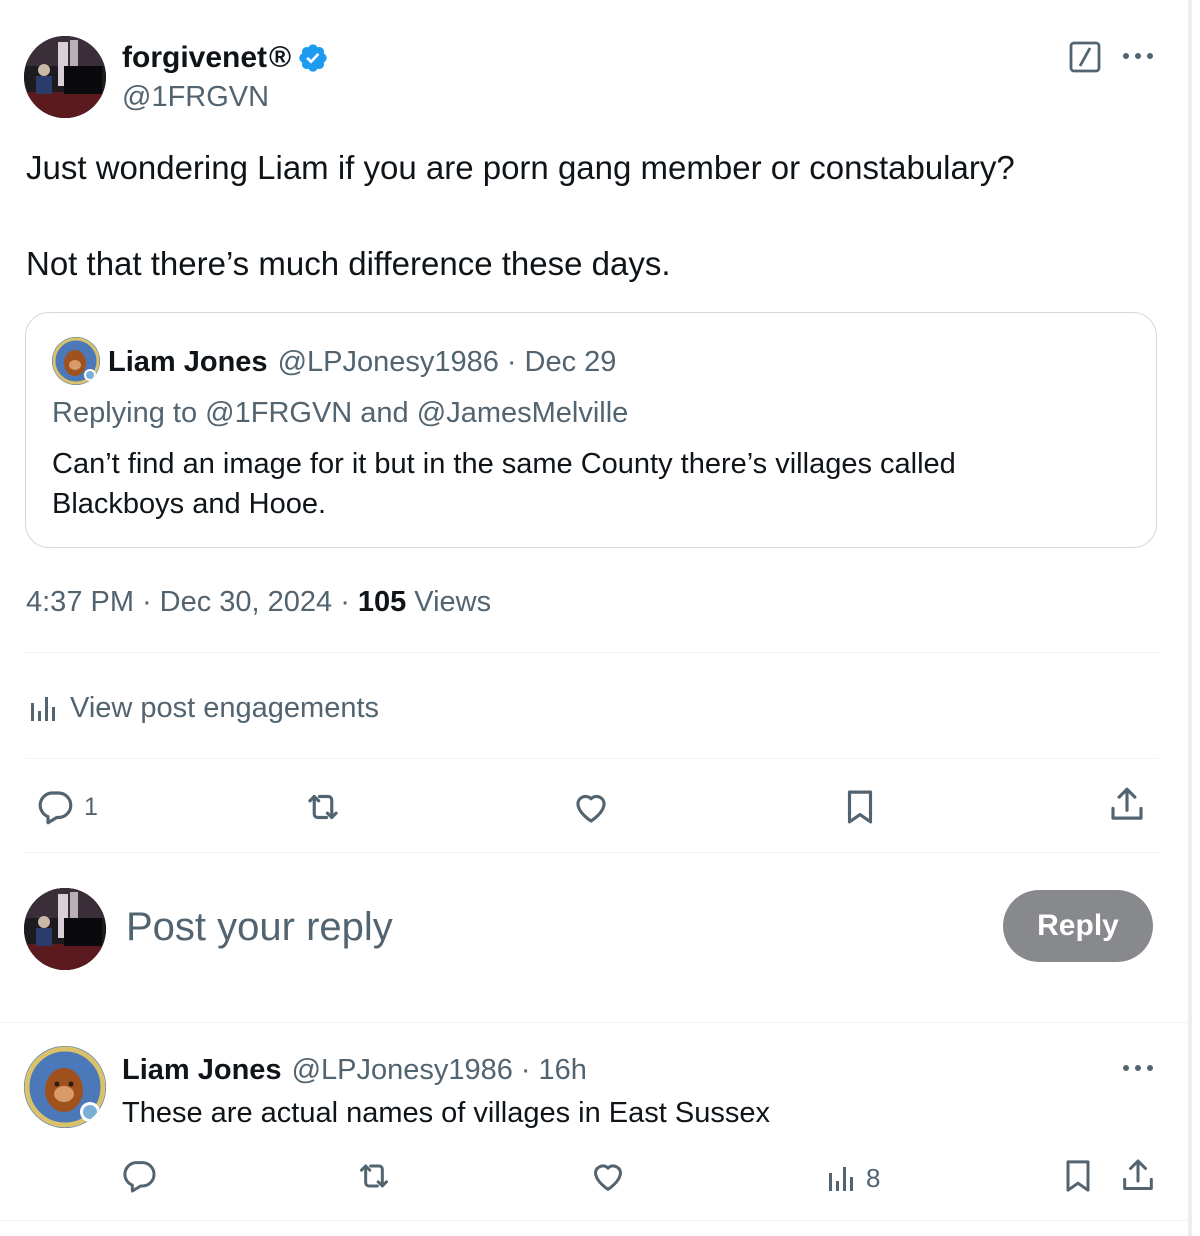 The height and width of the screenshot is (1236, 1200). I want to click on reply-button: 1, so click(66, 807).